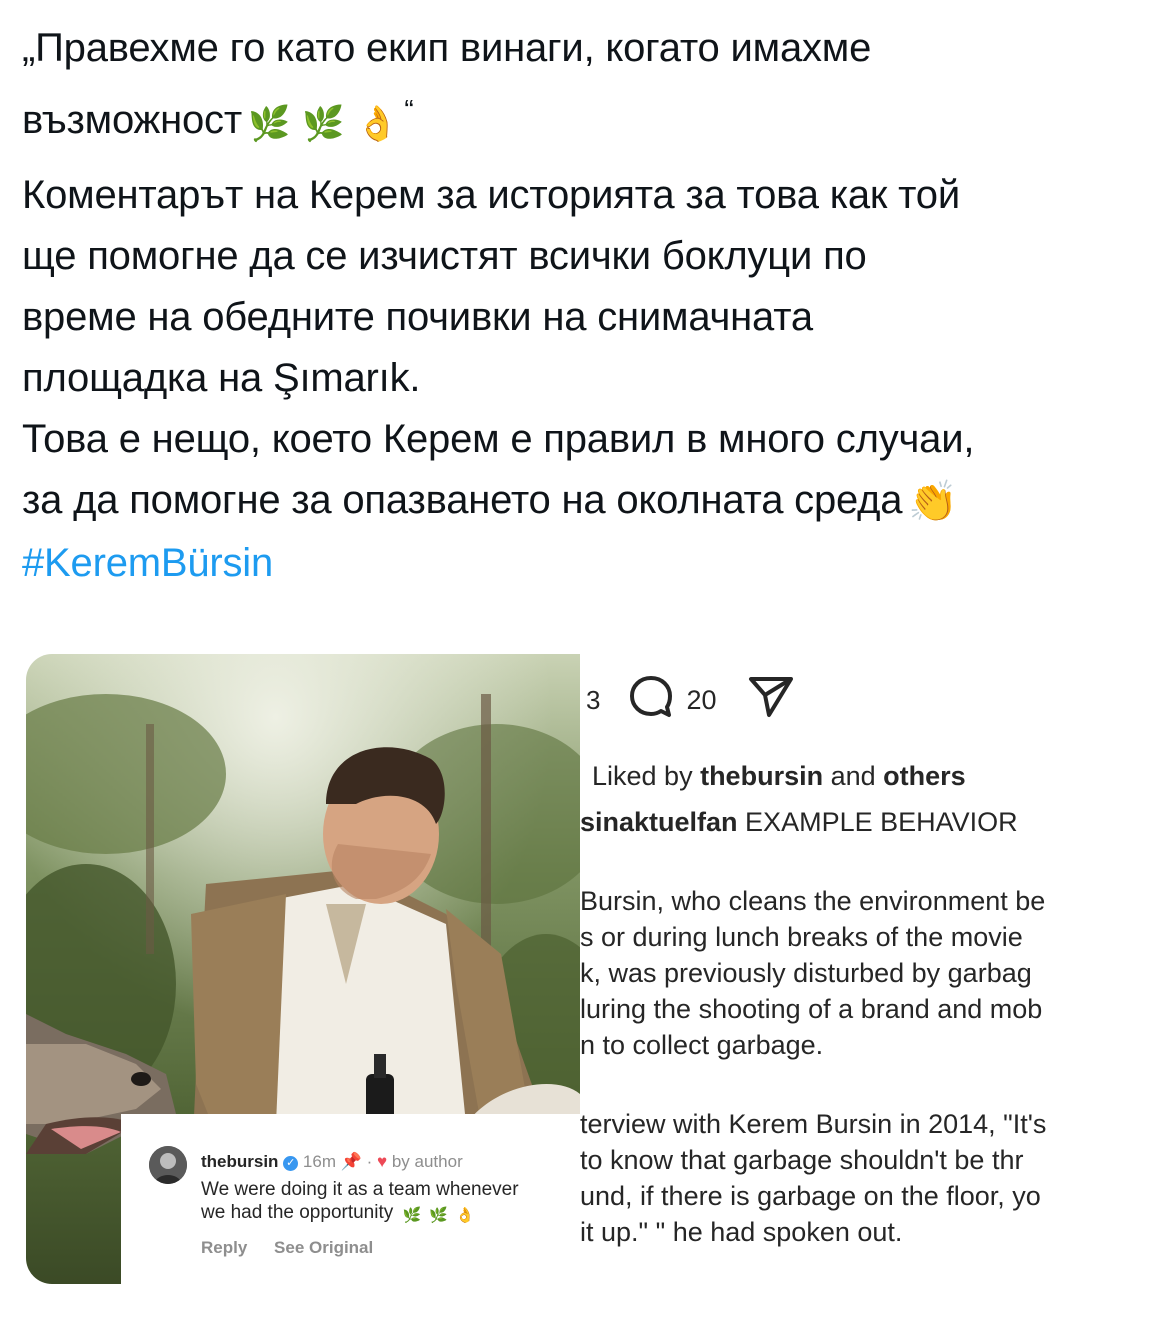 The height and width of the screenshot is (1321, 1170). Describe the element at coordinates (702, 1045) in the screenshot. I see `caption-p1-line: n to collect garbage.` at that location.